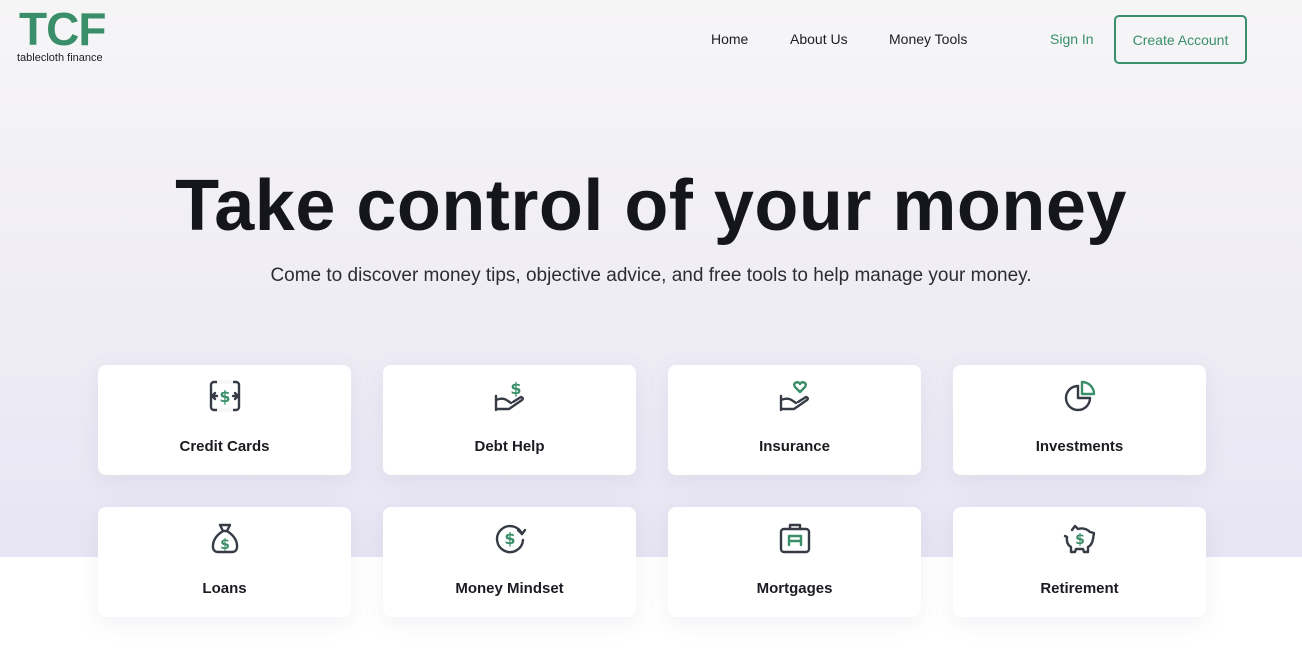 The height and width of the screenshot is (659, 1302). Describe the element at coordinates (1079, 420) in the screenshot. I see `category-card-investments: Investments` at that location.